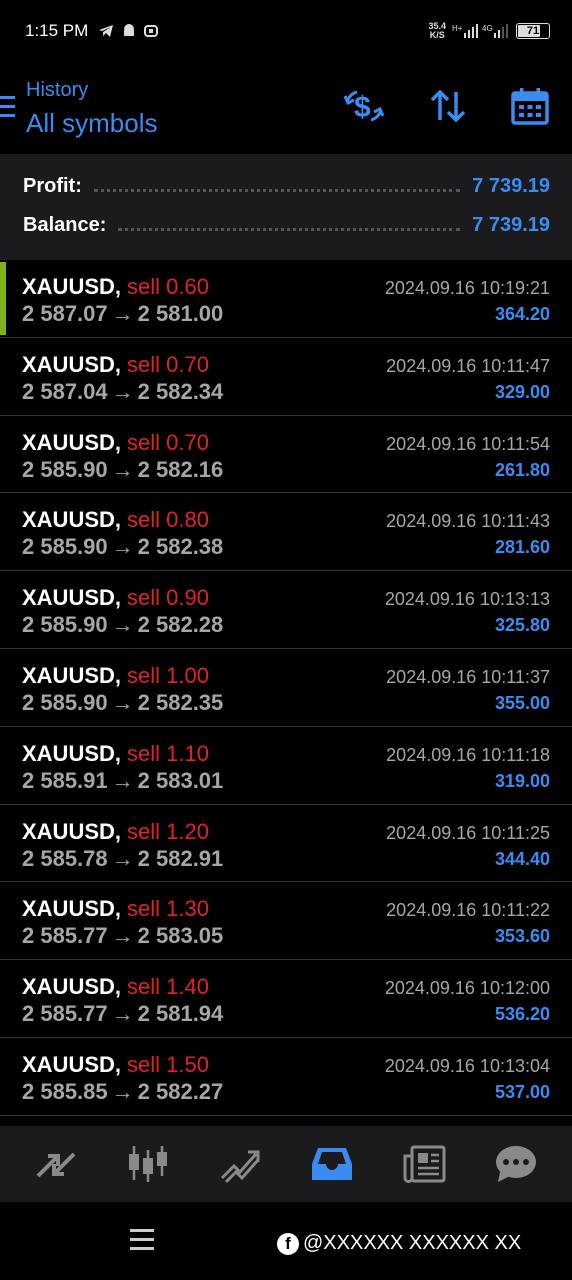 Image resolution: width=572 pixels, height=1280 pixels. What do you see at coordinates (399, 1243) in the screenshot?
I see `watermark: f @XXXXXX XXXXXX XX` at bounding box center [399, 1243].